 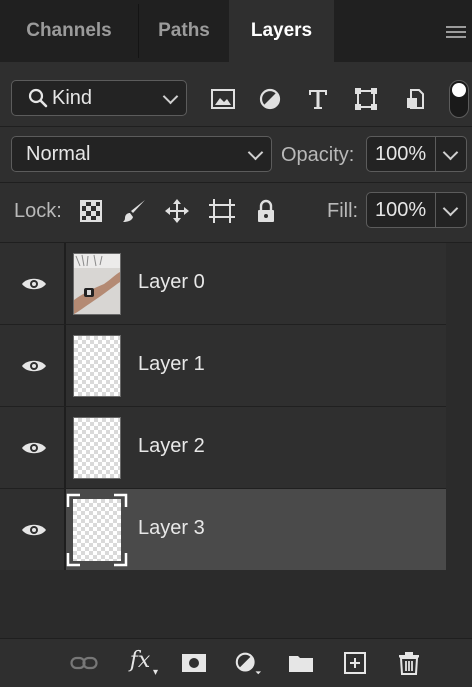 What do you see at coordinates (171, 364) in the screenshot?
I see `layer-name: Layer 1` at bounding box center [171, 364].